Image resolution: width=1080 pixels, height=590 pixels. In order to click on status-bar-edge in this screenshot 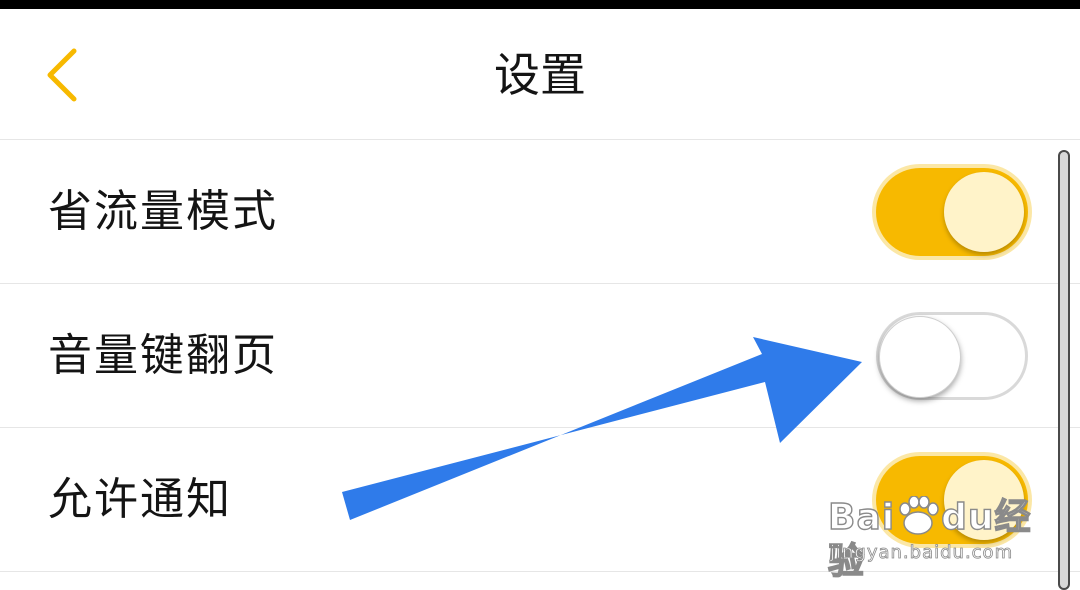, I will do `click(540, 4)`.